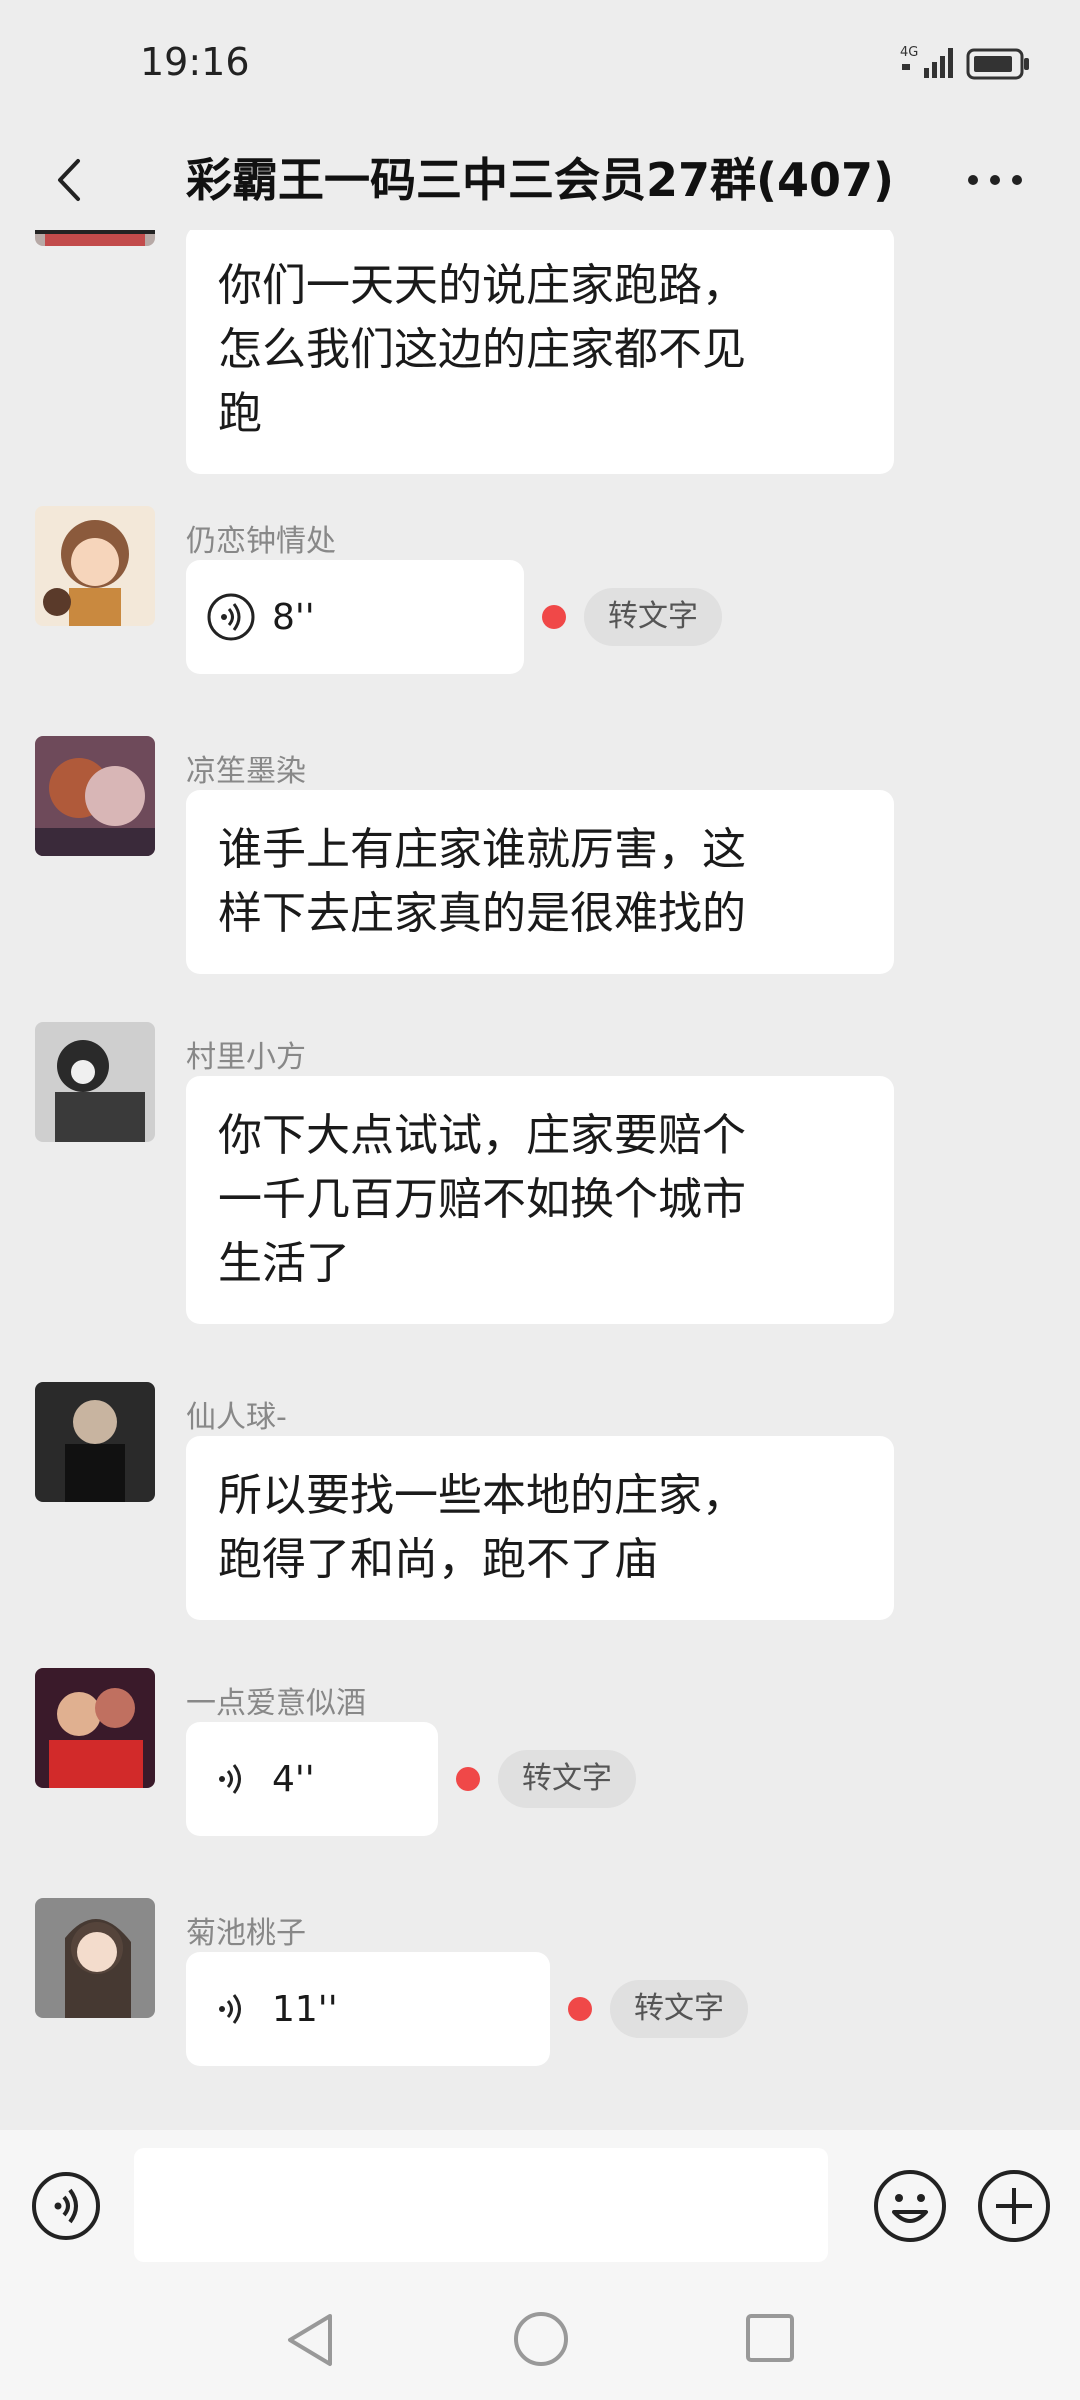 The image size is (1080, 2400). Describe the element at coordinates (540, 65) in the screenshot. I see `status-bar: 19:16 4G` at that location.